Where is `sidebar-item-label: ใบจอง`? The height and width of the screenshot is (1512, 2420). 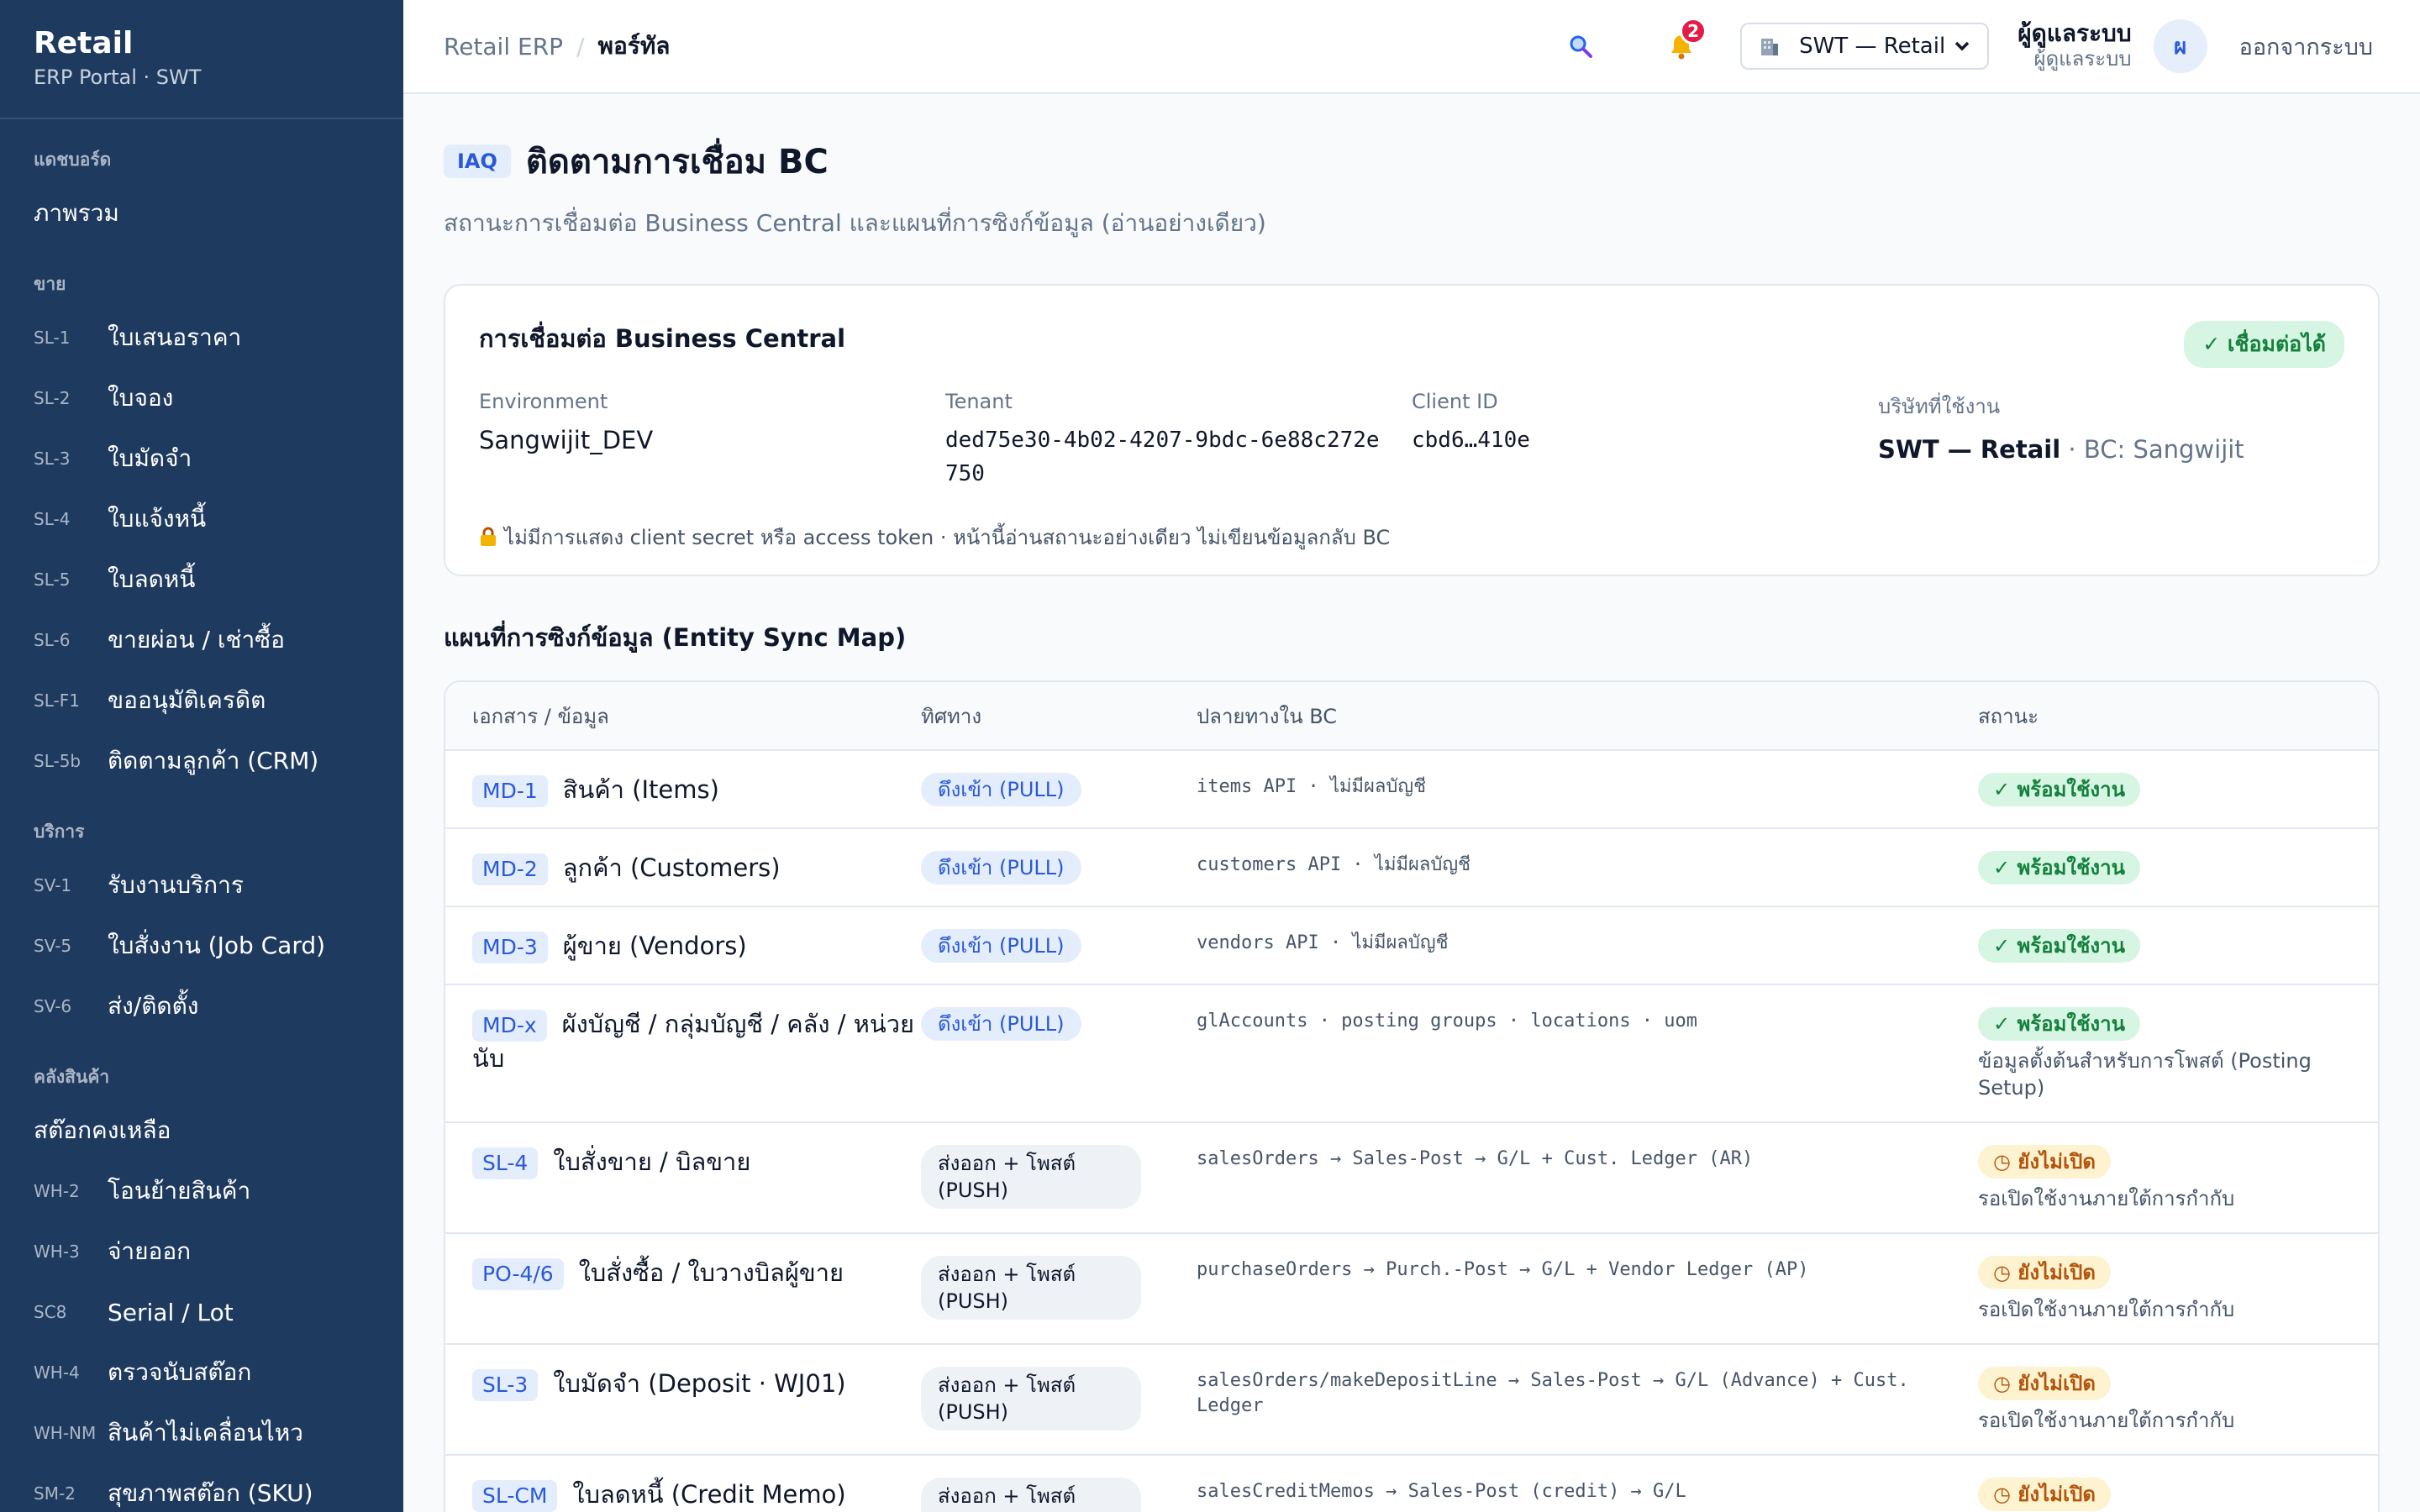 sidebar-item-label: ใบจอง is located at coordinates (141, 398).